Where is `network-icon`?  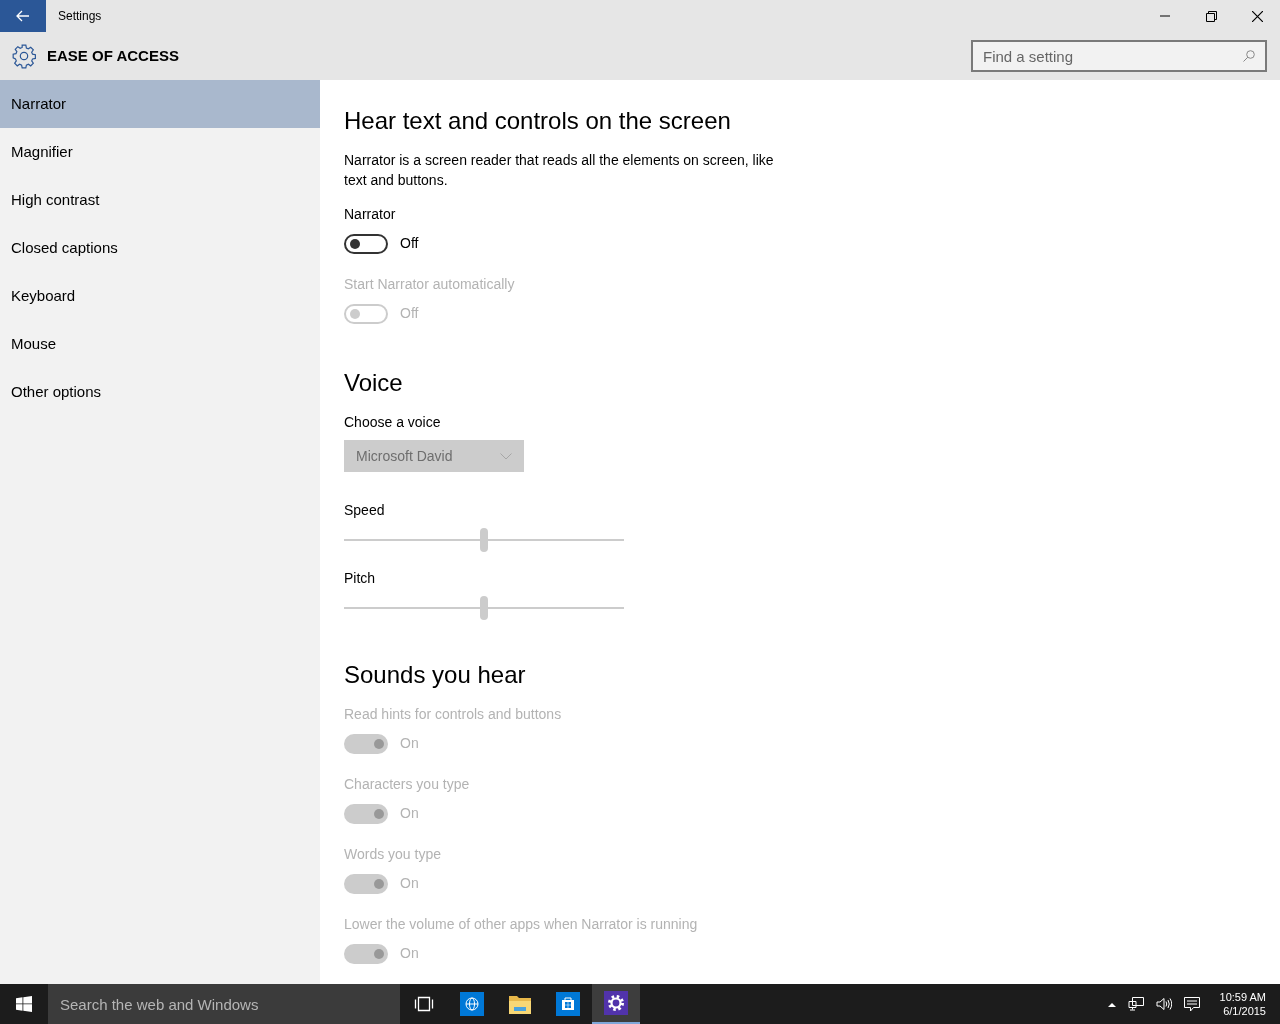
network-icon is located at coordinates (1135, 1004).